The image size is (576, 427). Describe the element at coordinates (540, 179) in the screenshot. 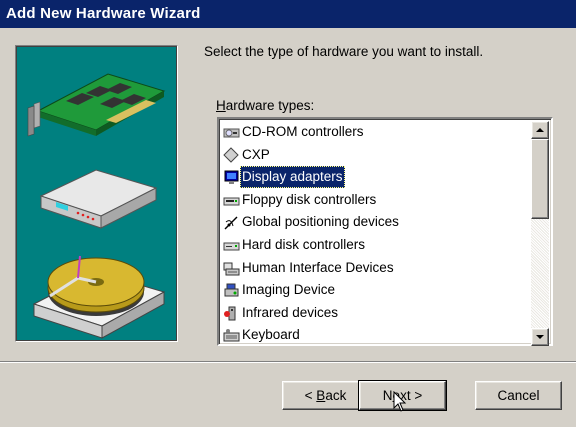

I see `scroll-thumb` at that location.